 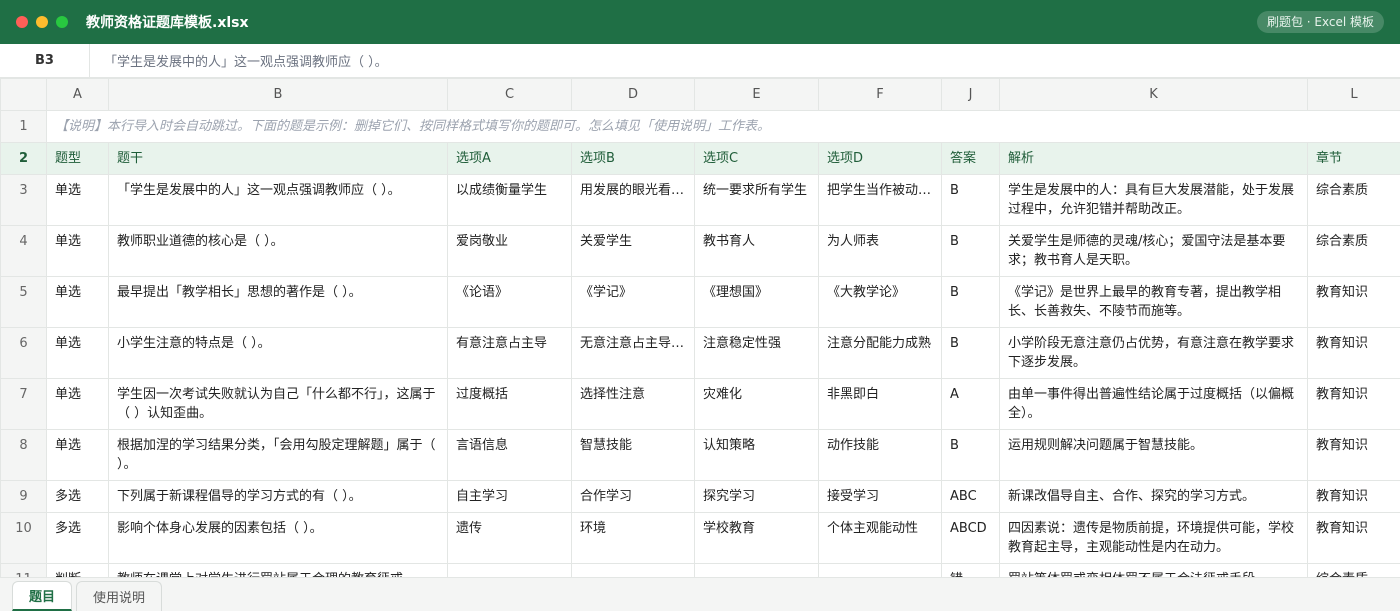 What do you see at coordinates (1353, 158) in the screenshot?
I see `header-cell: 章节` at bounding box center [1353, 158].